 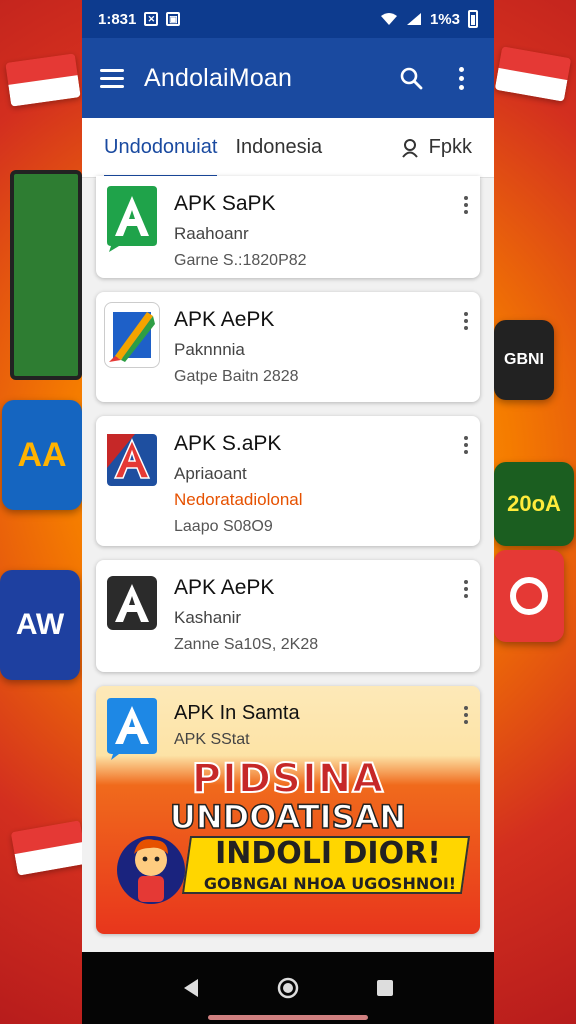 I want to click on notification-icon: ✕, so click(x=151, y=19).